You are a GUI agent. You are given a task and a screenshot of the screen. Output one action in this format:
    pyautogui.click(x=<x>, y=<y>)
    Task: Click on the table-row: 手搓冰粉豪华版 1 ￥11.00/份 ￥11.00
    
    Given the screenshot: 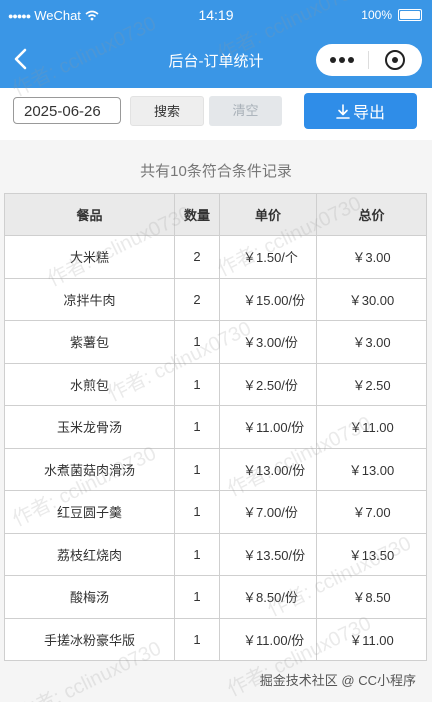 What is the action you would take?
    pyautogui.click(x=216, y=639)
    